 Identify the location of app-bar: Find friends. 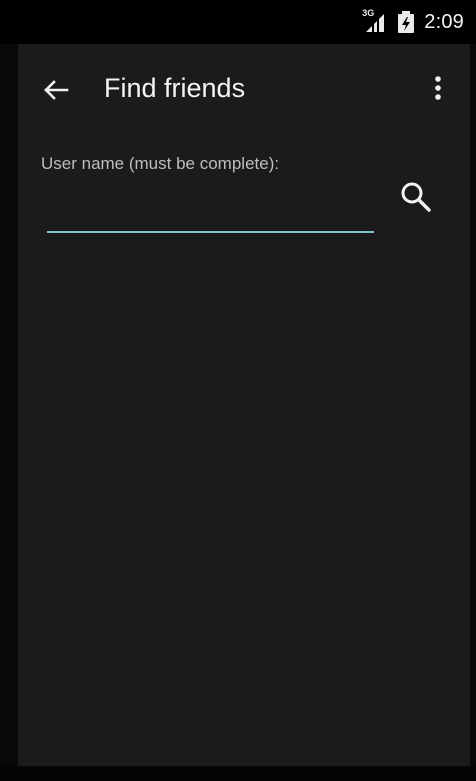
(244, 88).